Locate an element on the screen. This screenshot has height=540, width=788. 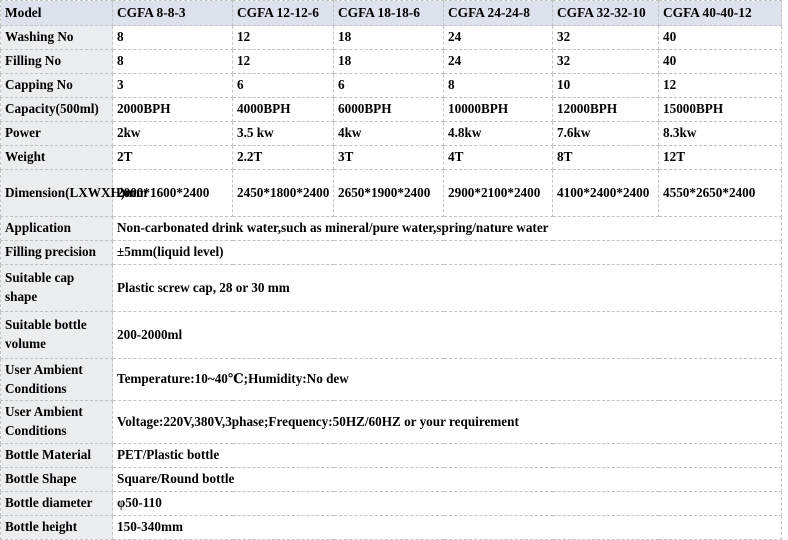
row-value: ±5mm(liquid level) is located at coordinates (447, 252).